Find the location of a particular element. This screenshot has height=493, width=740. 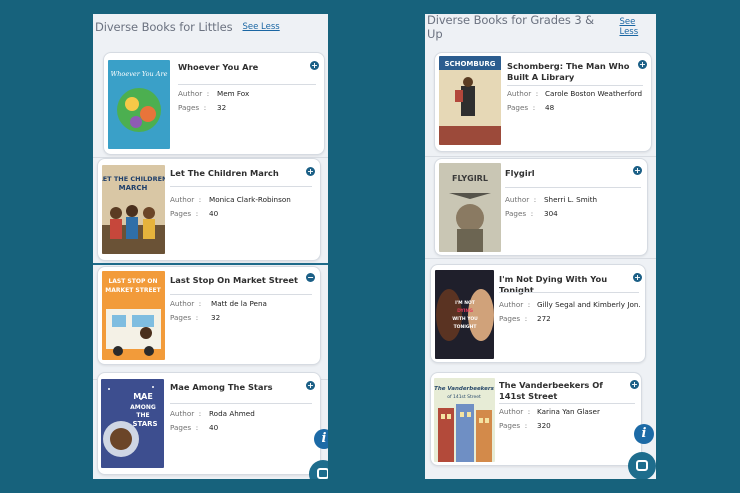

book-cover-mae-among-the-stars: MAE AMONG THE STARS is located at coordinates (132, 423).